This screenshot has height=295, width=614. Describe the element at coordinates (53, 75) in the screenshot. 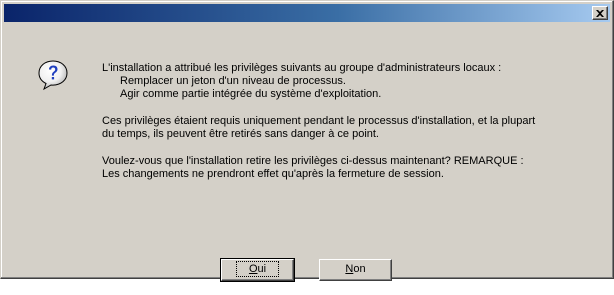

I see `question-icon` at that location.